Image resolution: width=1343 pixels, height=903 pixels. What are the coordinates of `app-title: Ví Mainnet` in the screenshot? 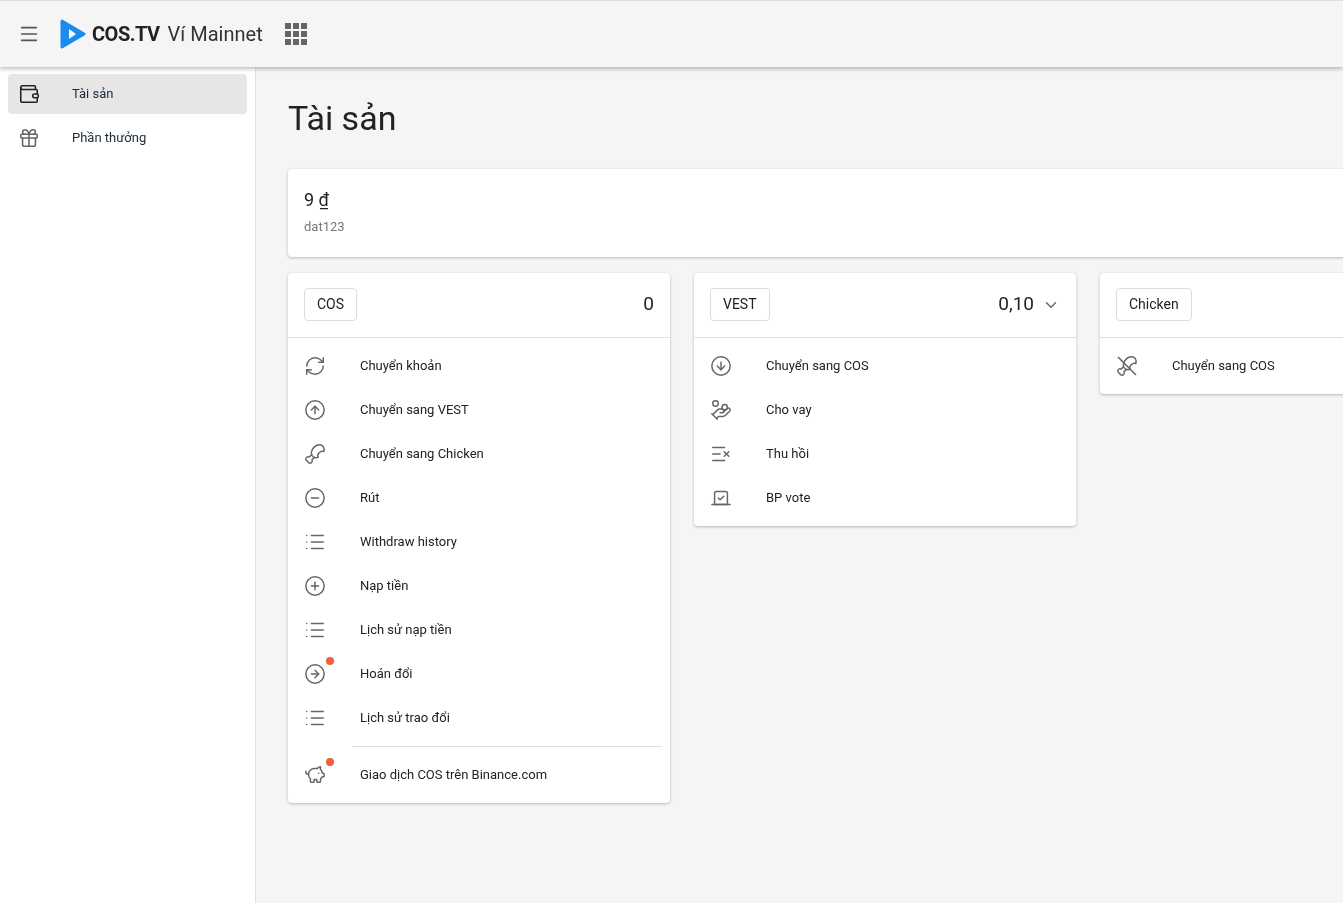 It's located at (215, 34).